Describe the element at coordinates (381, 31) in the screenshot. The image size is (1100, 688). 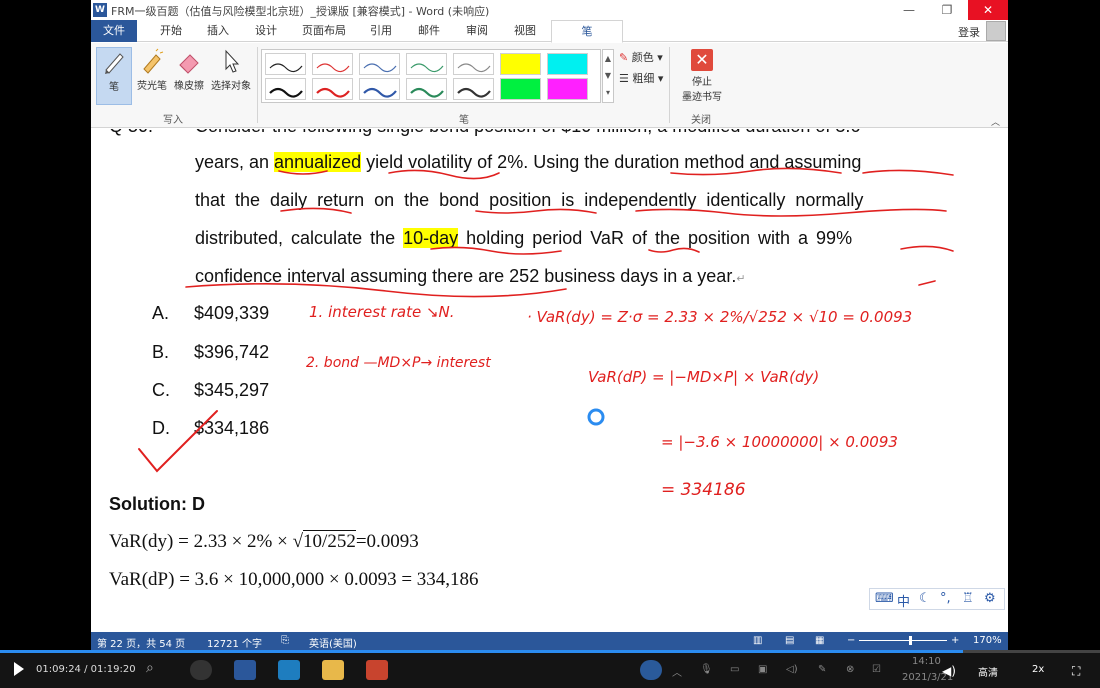
I see `tab-references: 引用` at that location.